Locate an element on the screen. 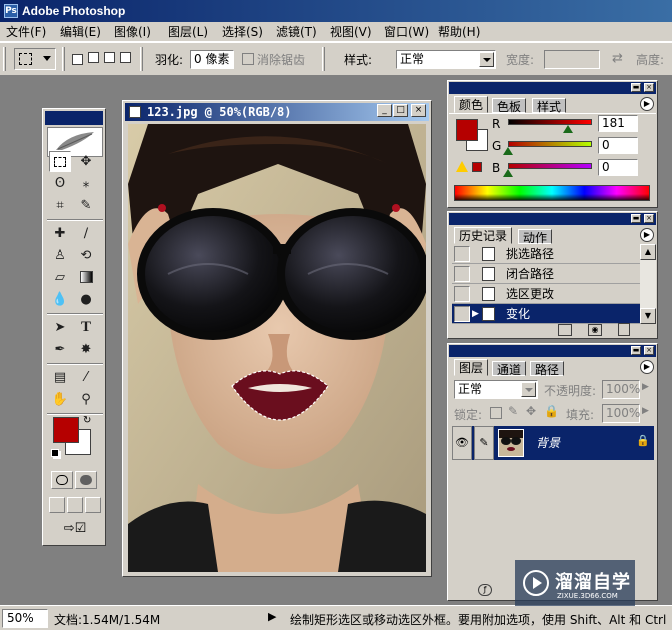 The width and height of the screenshot is (672, 630). green-slider-thumb is located at coordinates (508, 151).